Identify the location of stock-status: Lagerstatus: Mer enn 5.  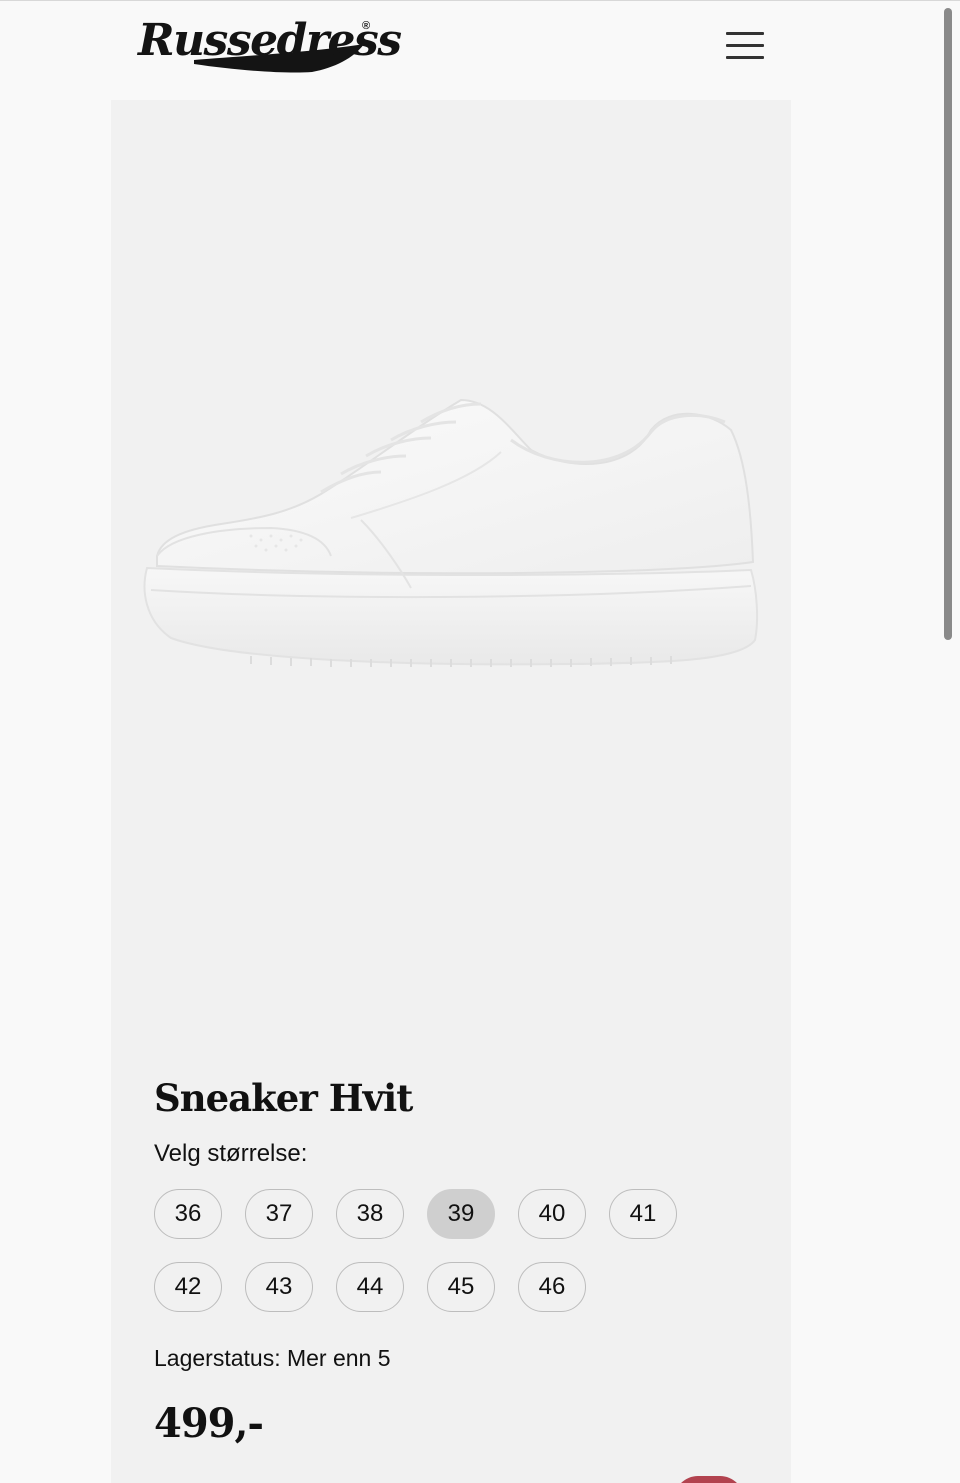
(272, 1358).